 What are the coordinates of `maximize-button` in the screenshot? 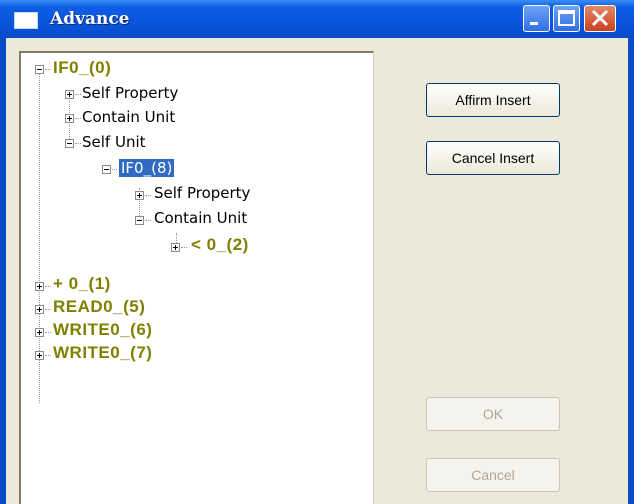 It's located at (566, 18).